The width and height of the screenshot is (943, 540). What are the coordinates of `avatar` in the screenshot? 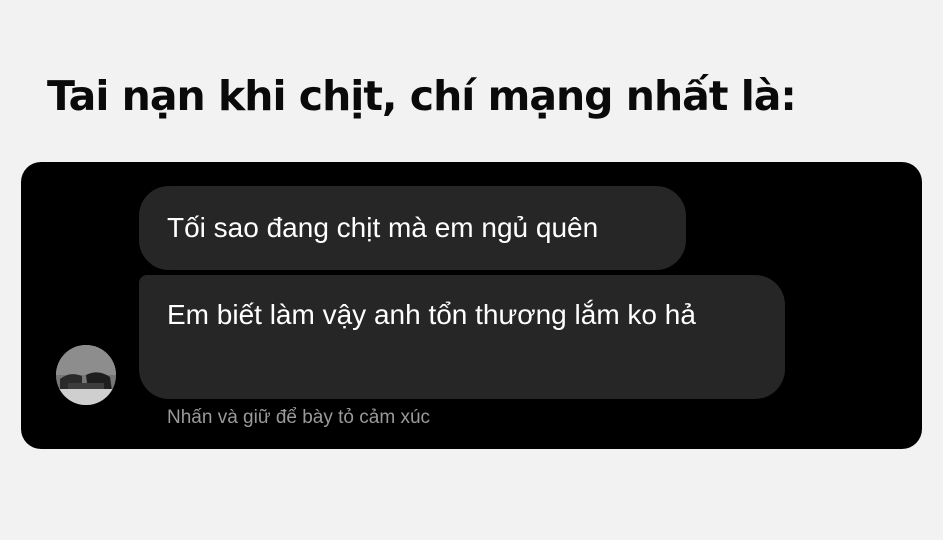 It's located at (86, 375).